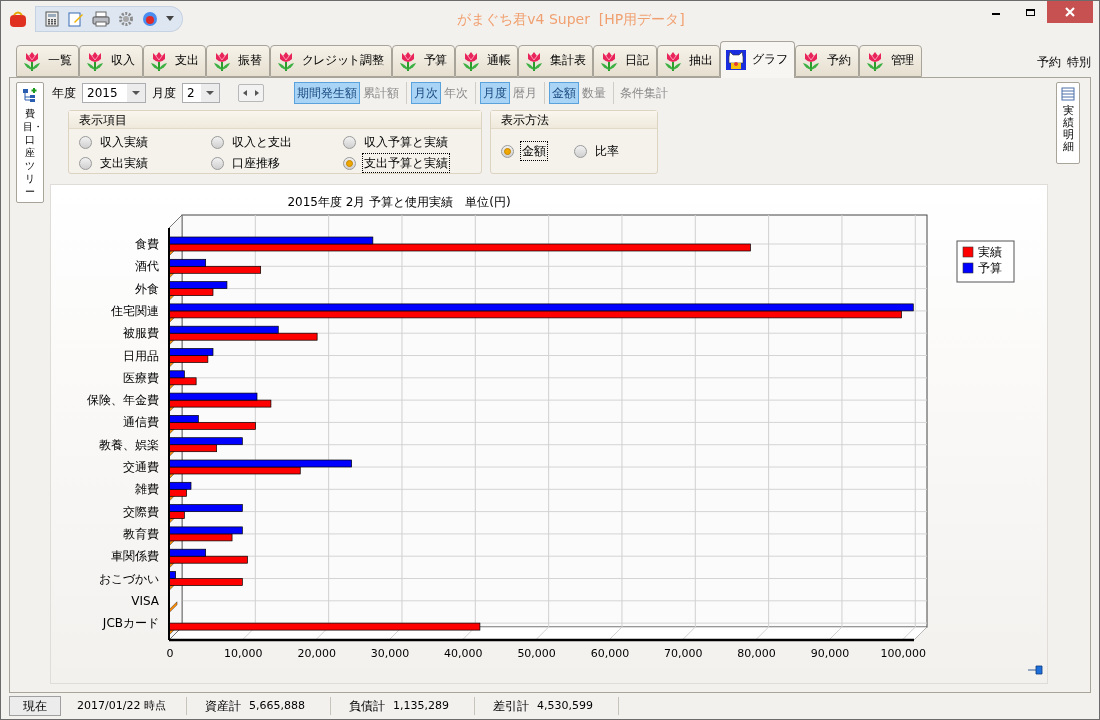 This screenshot has height=720, width=1100. What do you see at coordinates (495, 93) in the screenshot?
I see `toggle-button: 月度` at bounding box center [495, 93].